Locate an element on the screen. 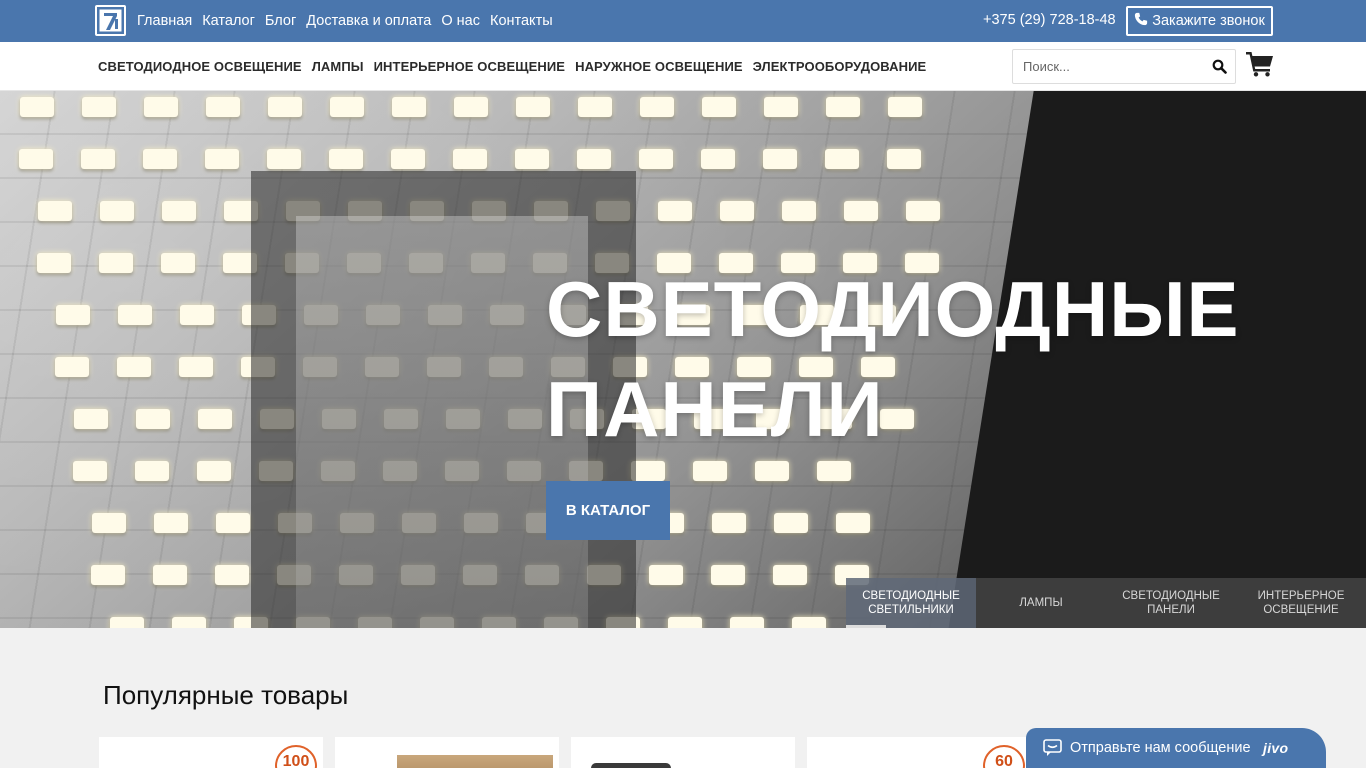 The image size is (1366, 768). nav-link-catalog: Каталог is located at coordinates (228, 21).